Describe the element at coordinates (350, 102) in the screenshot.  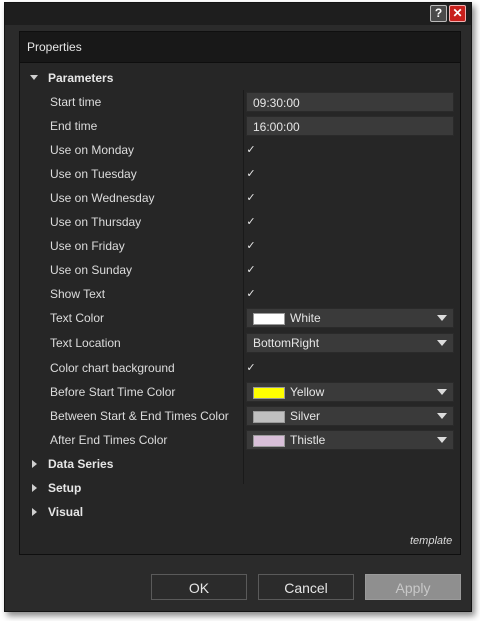
I see `start-time-input: 09:30:00` at that location.